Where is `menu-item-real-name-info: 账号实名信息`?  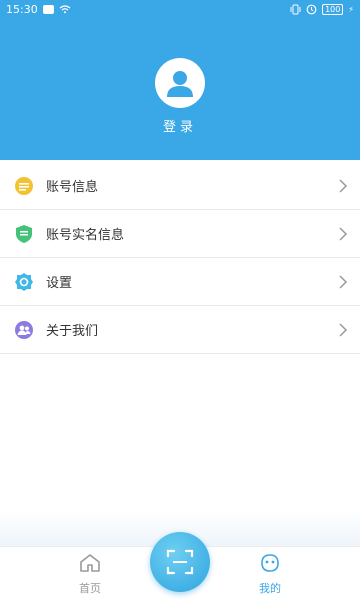
menu-item-real-name-info: 账号实名信息 is located at coordinates (180, 234).